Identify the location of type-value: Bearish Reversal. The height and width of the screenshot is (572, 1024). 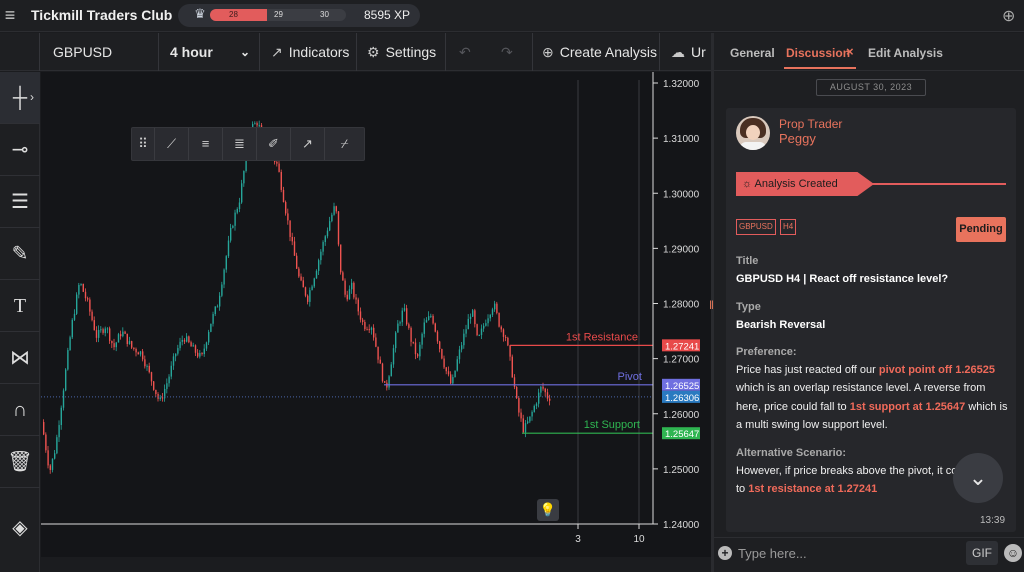
(781, 325).